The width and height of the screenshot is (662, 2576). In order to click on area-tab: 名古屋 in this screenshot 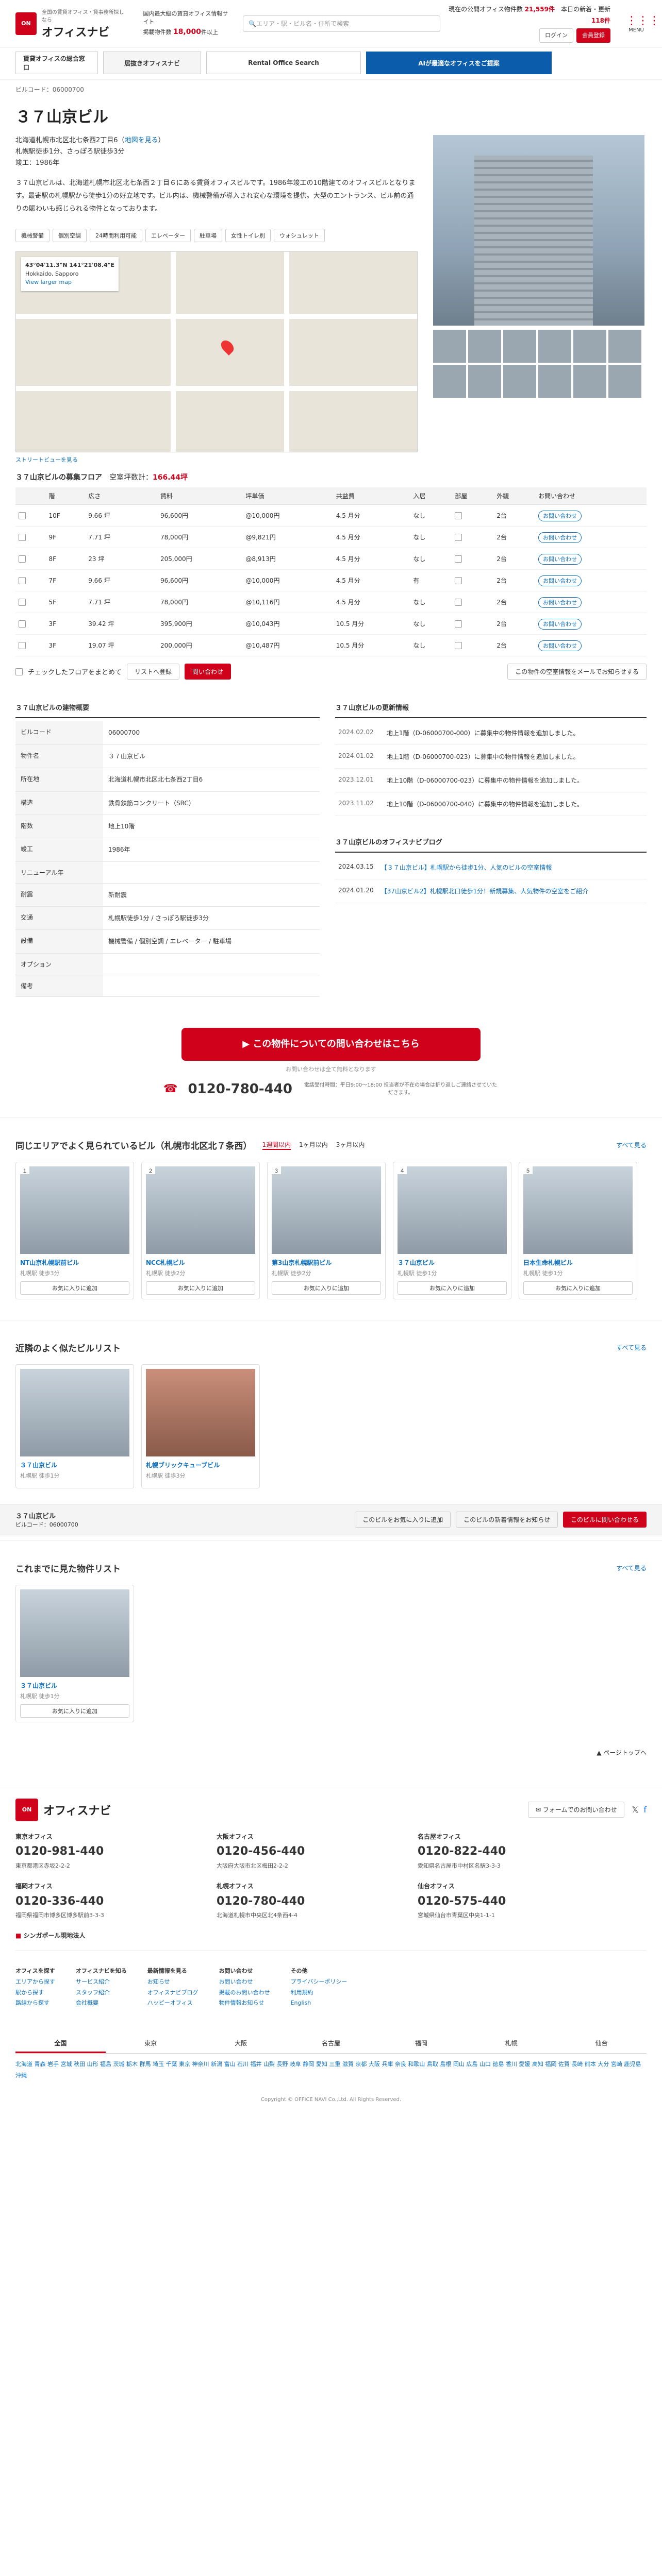, I will do `click(331, 2044)`.